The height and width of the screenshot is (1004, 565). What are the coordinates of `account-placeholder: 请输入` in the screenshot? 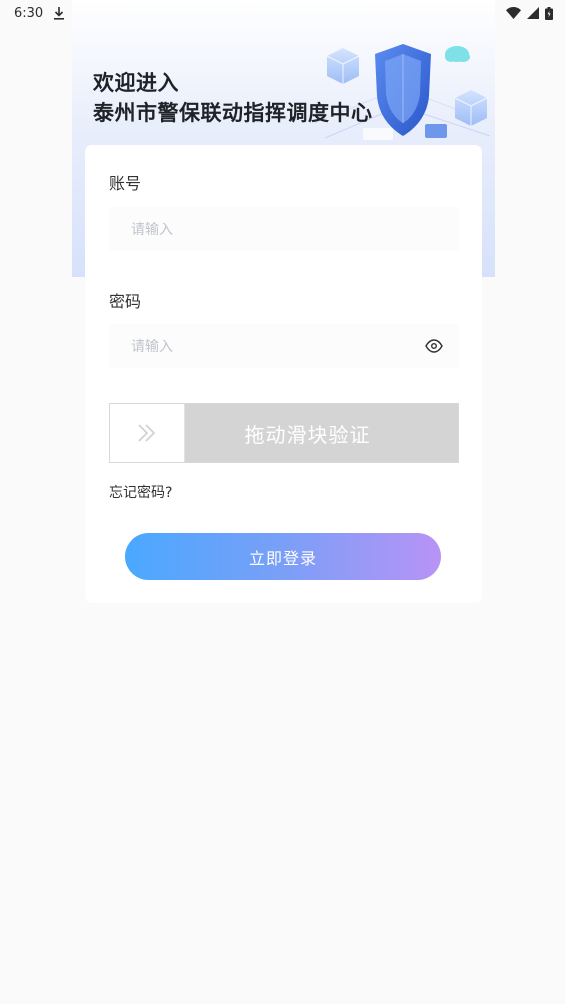 It's located at (152, 230).